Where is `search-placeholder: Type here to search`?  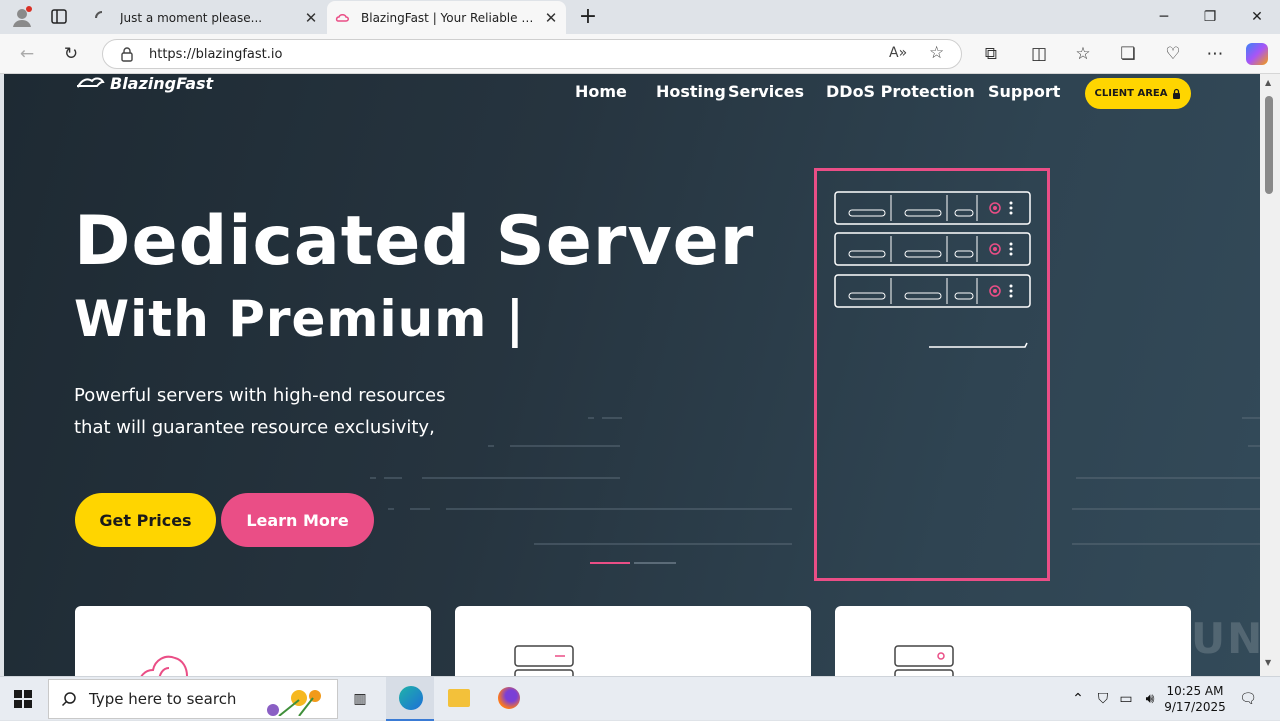 search-placeholder: Type here to search is located at coordinates (163, 699).